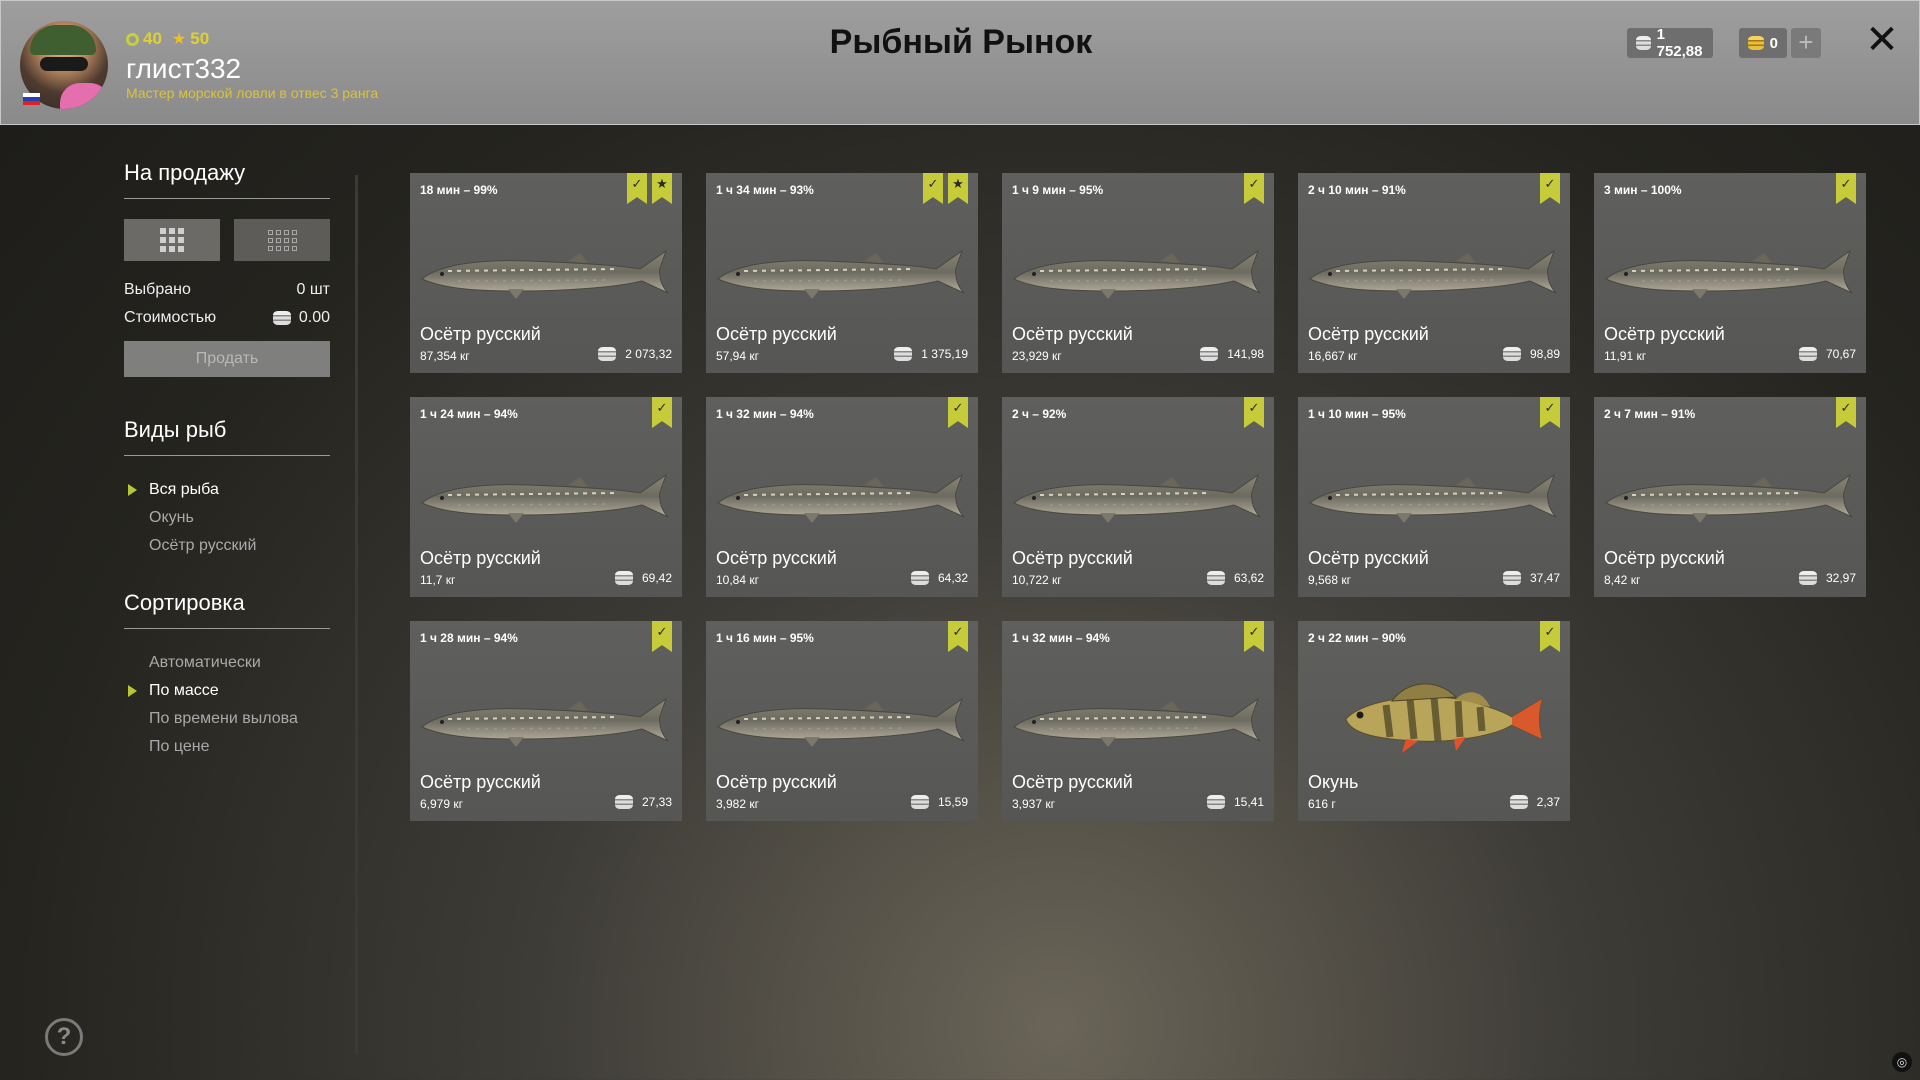 The width and height of the screenshot is (1920, 1080). Describe the element at coordinates (1534, 802) in the screenshot. I see `fish-price: 2,37` at that location.